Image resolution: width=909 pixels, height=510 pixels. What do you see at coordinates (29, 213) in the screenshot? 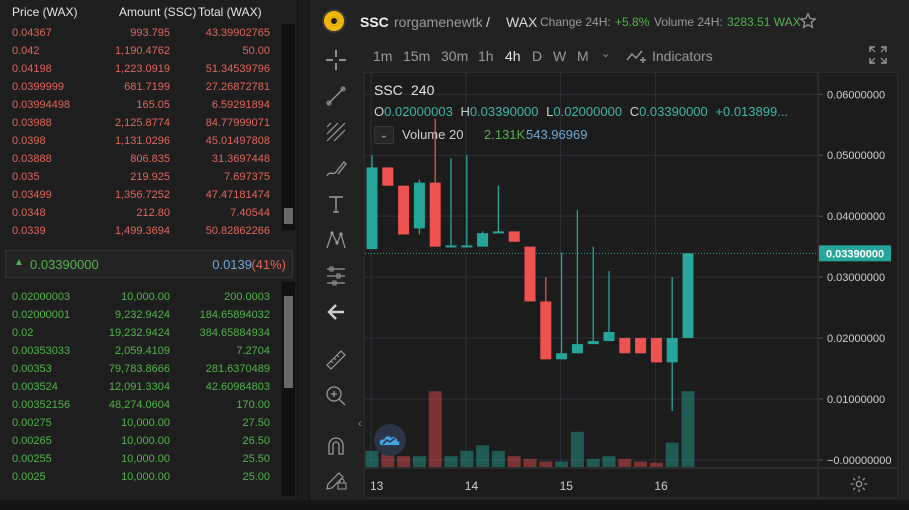
I see `ask-price: 0.0348` at bounding box center [29, 213].